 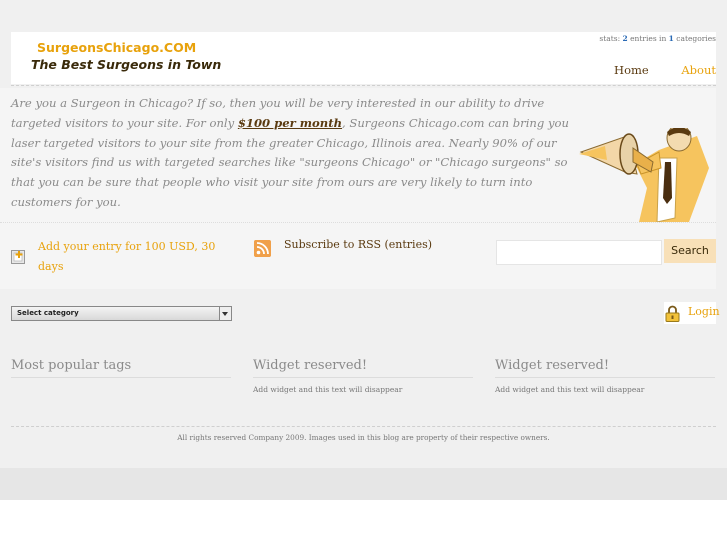 What do you see at coordinates (290, 123) in the screenshot?
I see `price-link: $100 per month` at bounding box center [290, 123].